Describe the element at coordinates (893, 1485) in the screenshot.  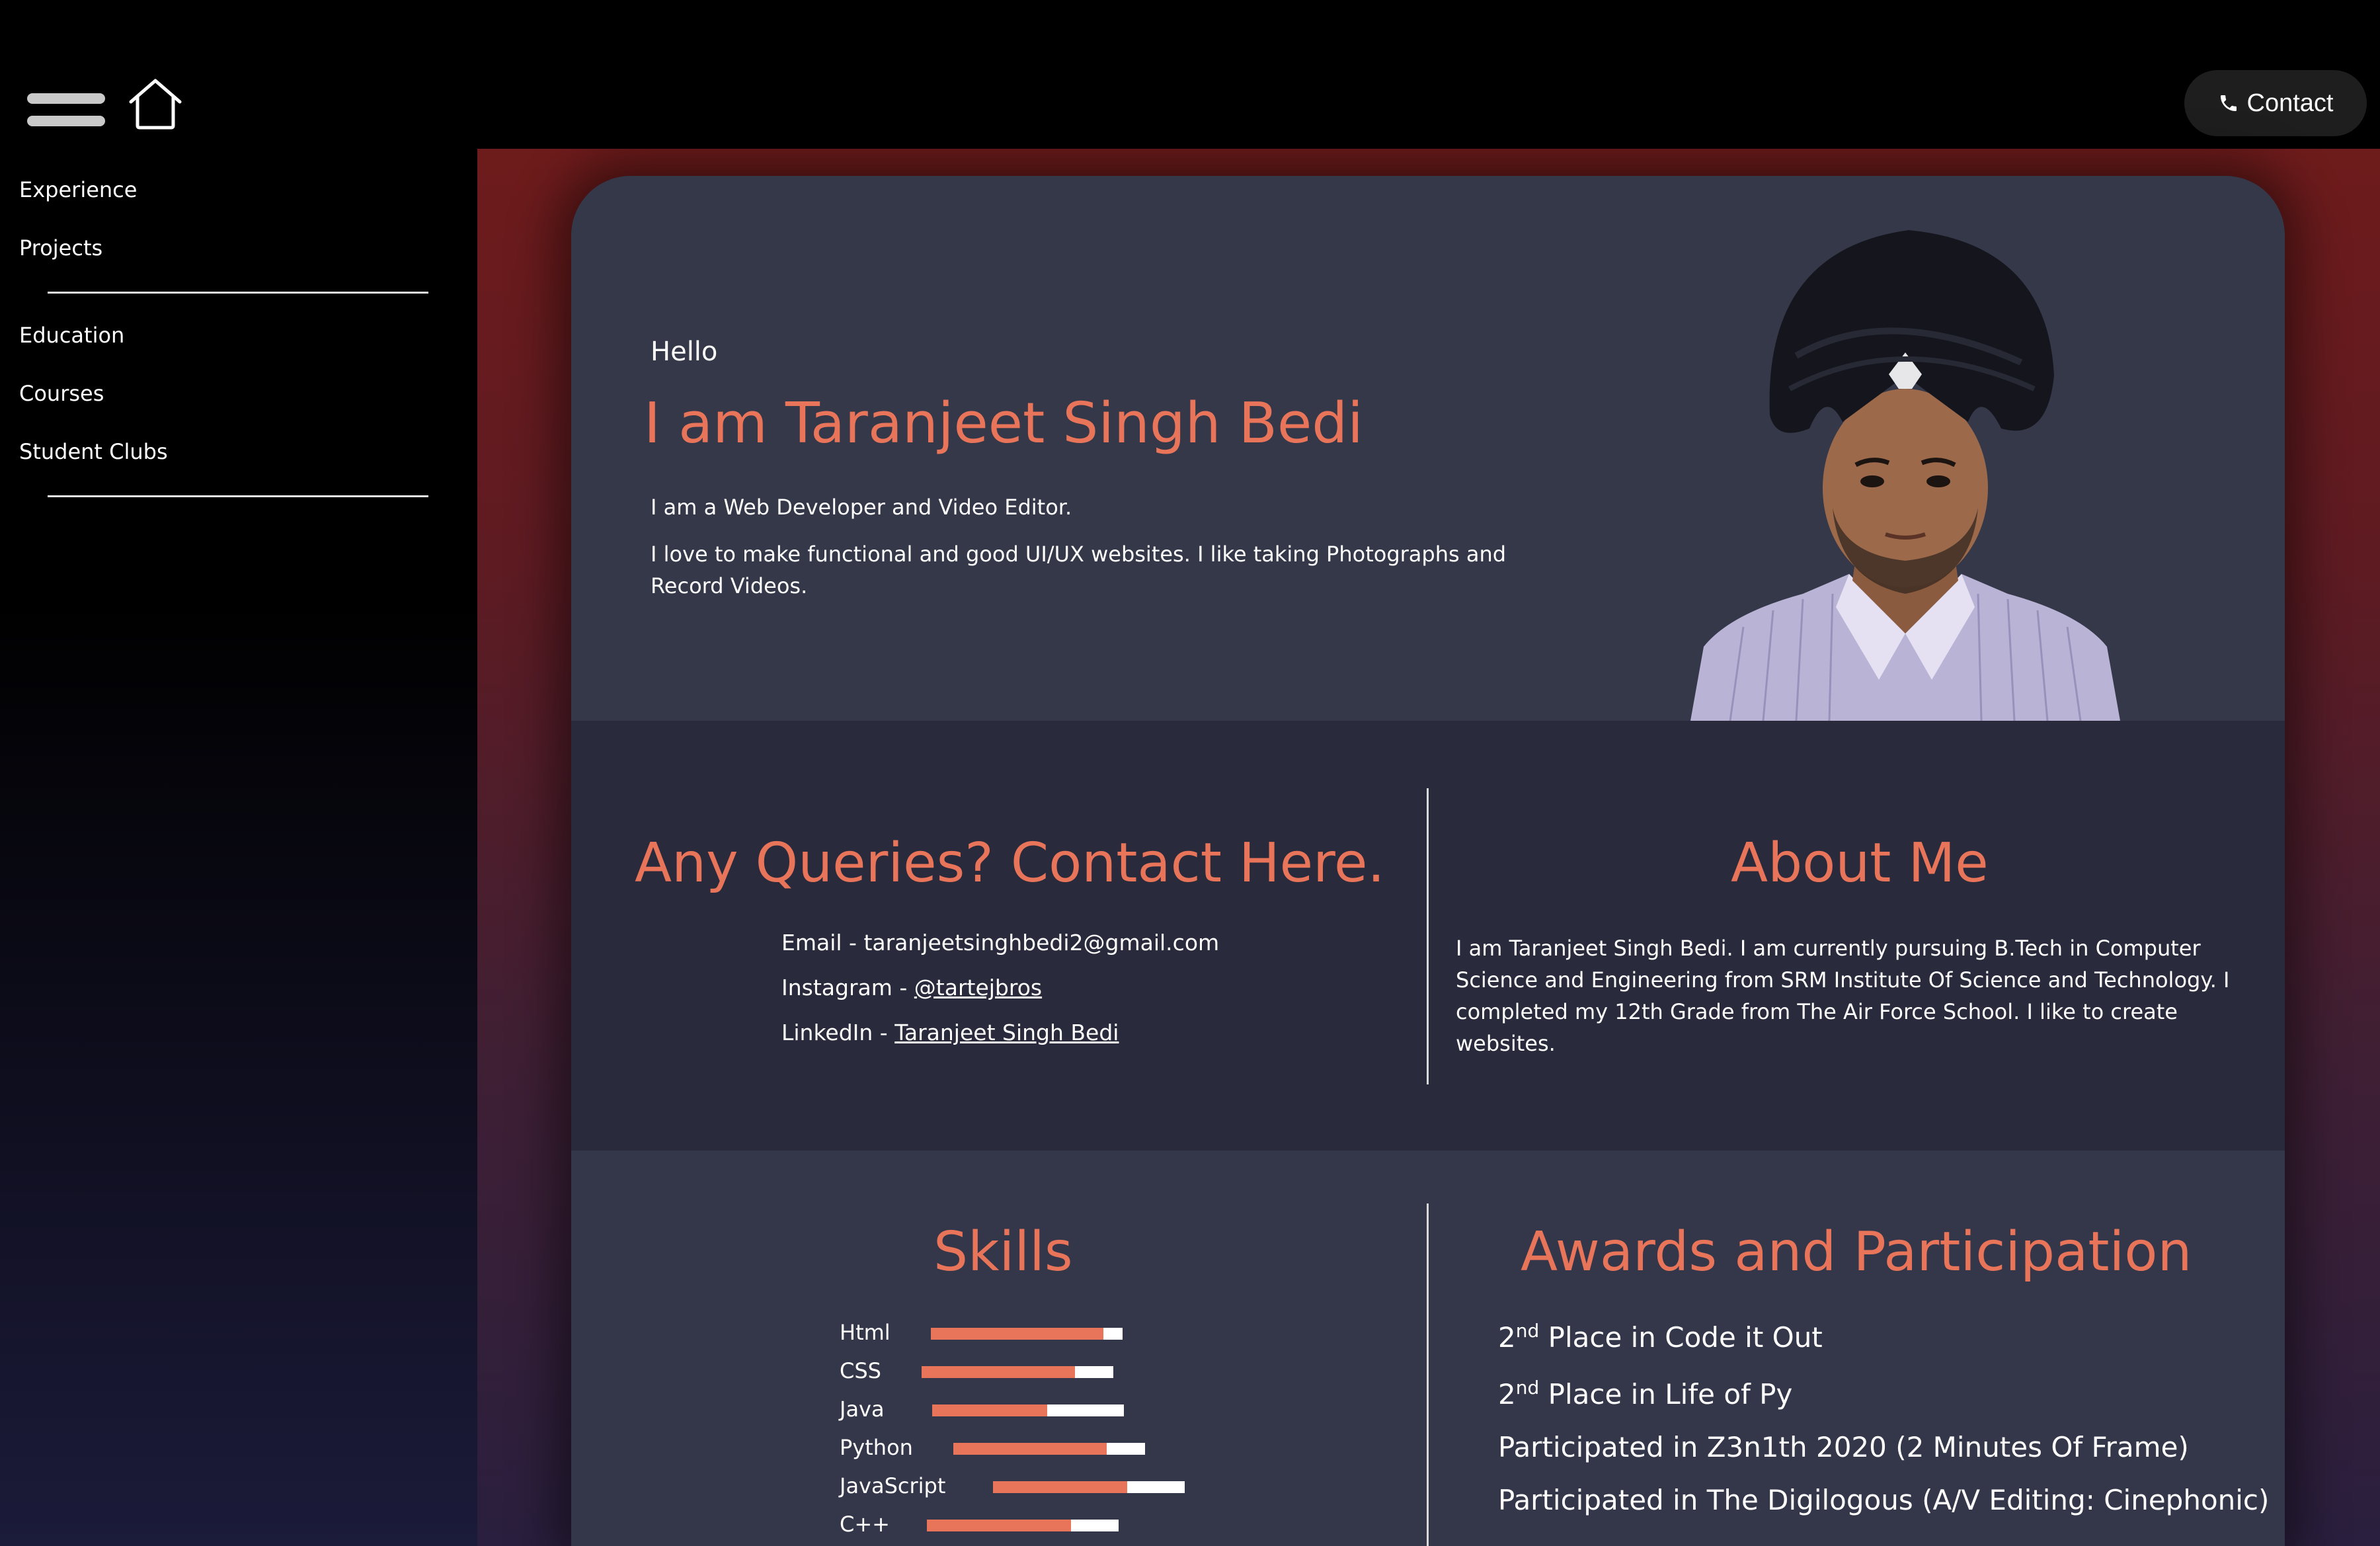
I see `skill-label: JavaScript` at that location.